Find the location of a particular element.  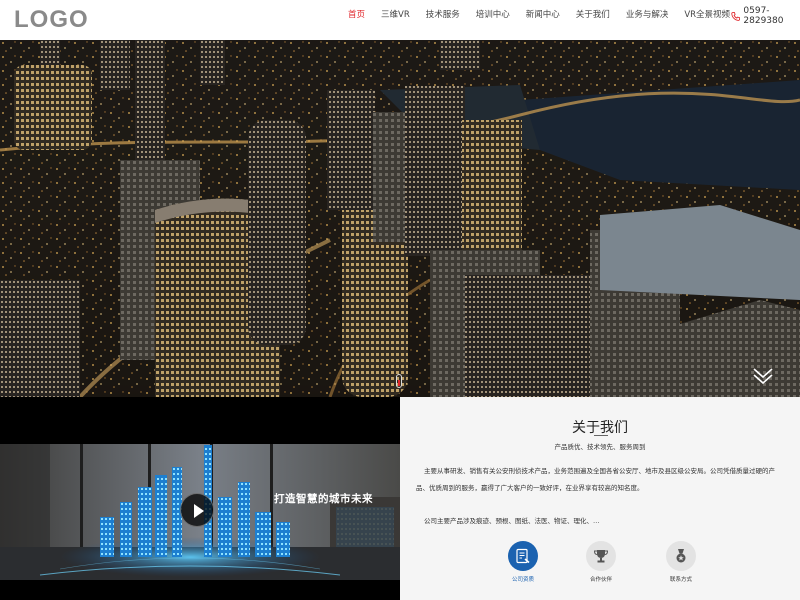

certificate-label: 公司资质 is located at coordinates (522, 580).